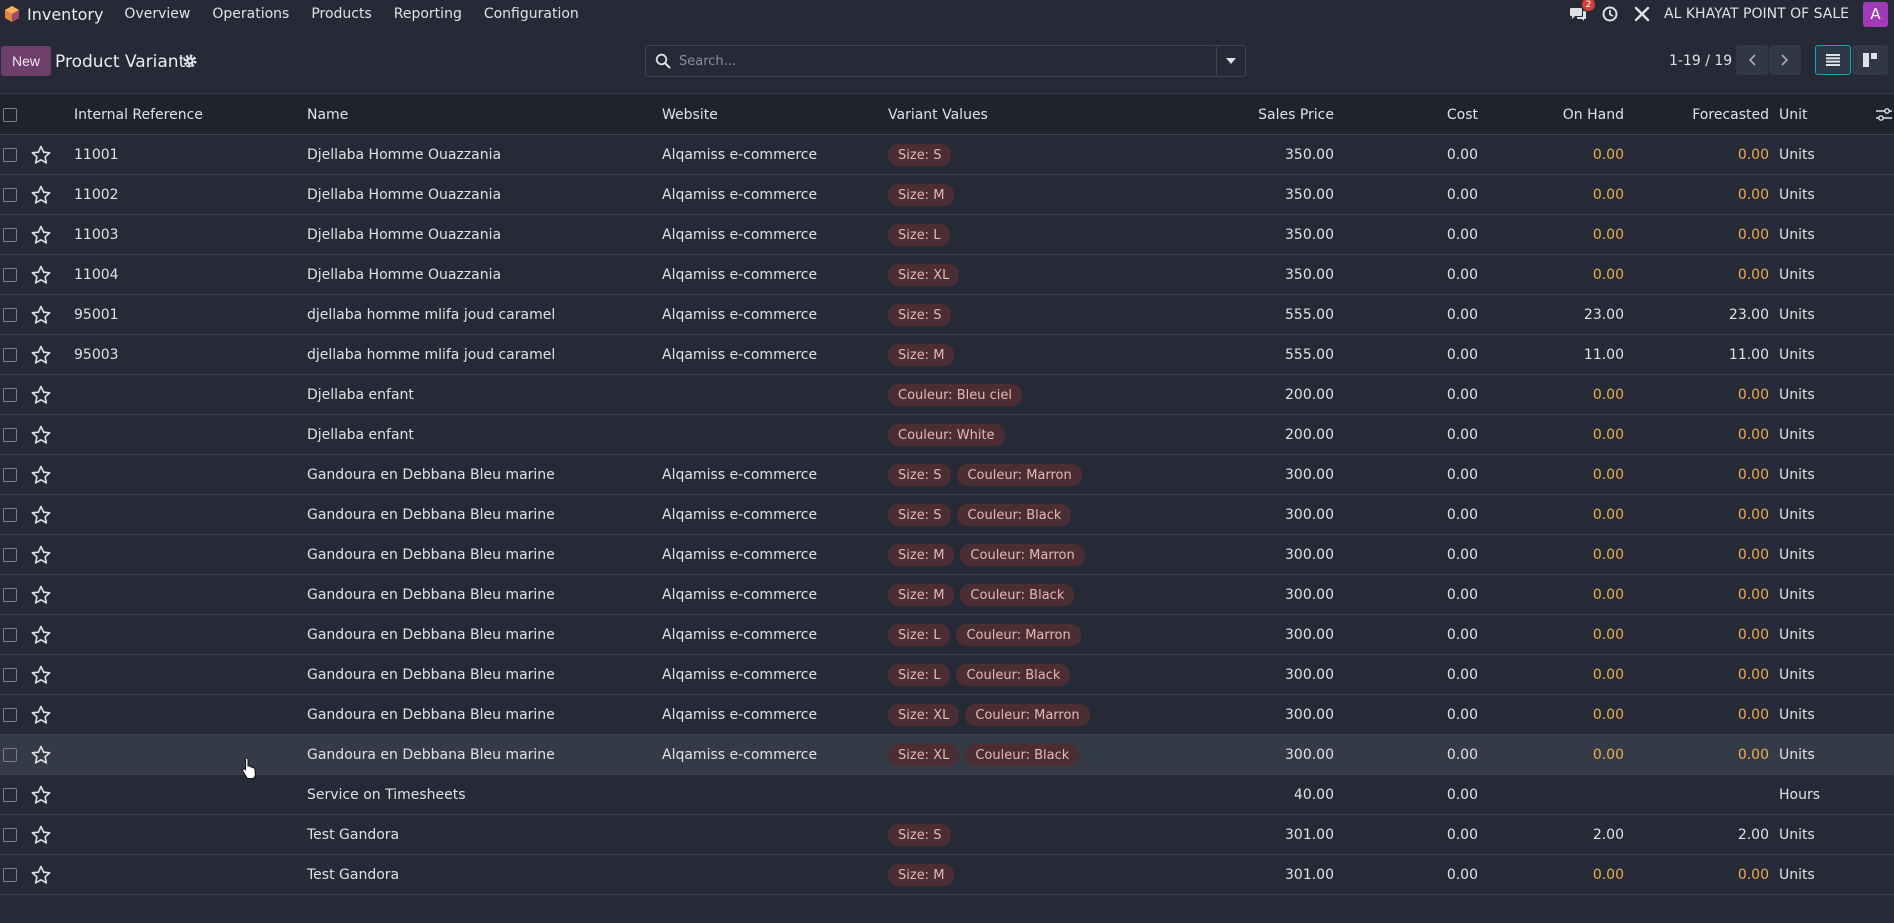 The width and height of the screenshot is (1894, 923). Describe the element at coordinates (428, 14) in the screenshot. I see `menu-reporting: Reporting` at that location.